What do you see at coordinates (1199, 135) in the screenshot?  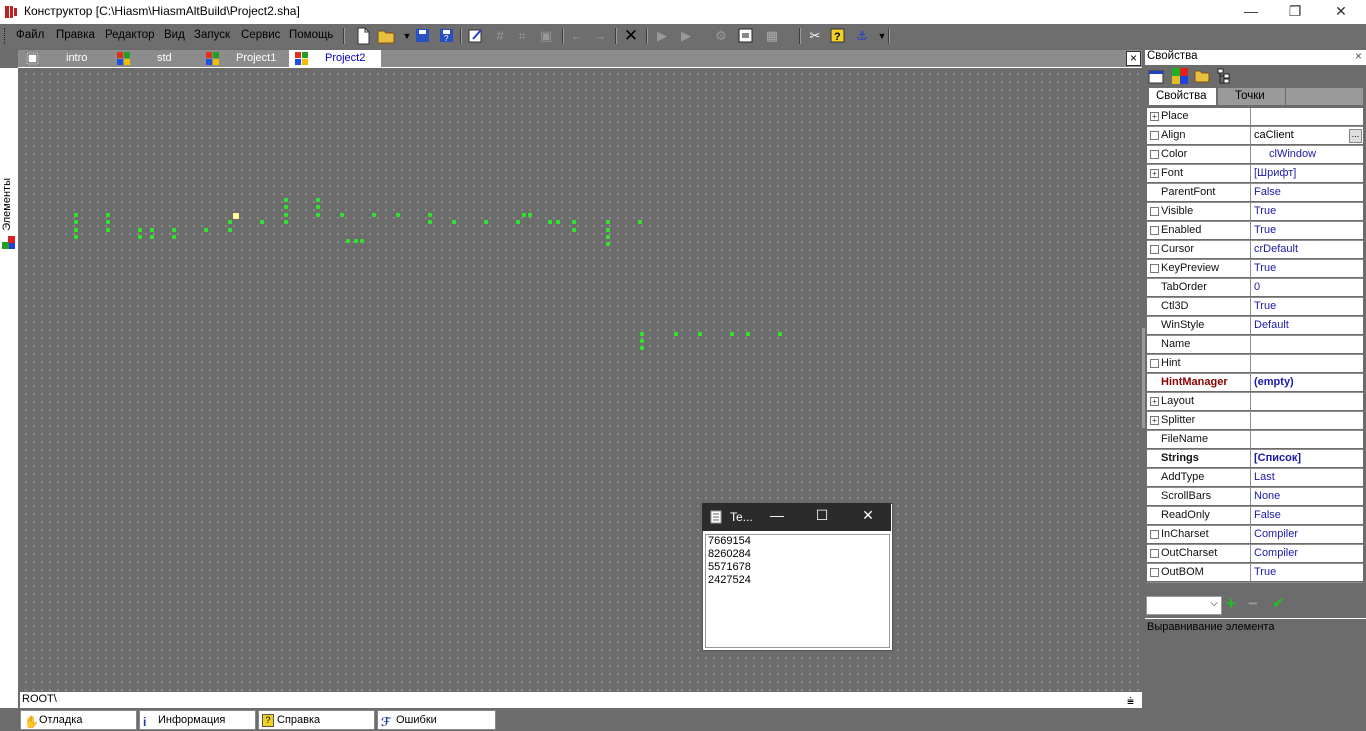 I see `property-name-cell: Align` at bounding box center [1199, 135].